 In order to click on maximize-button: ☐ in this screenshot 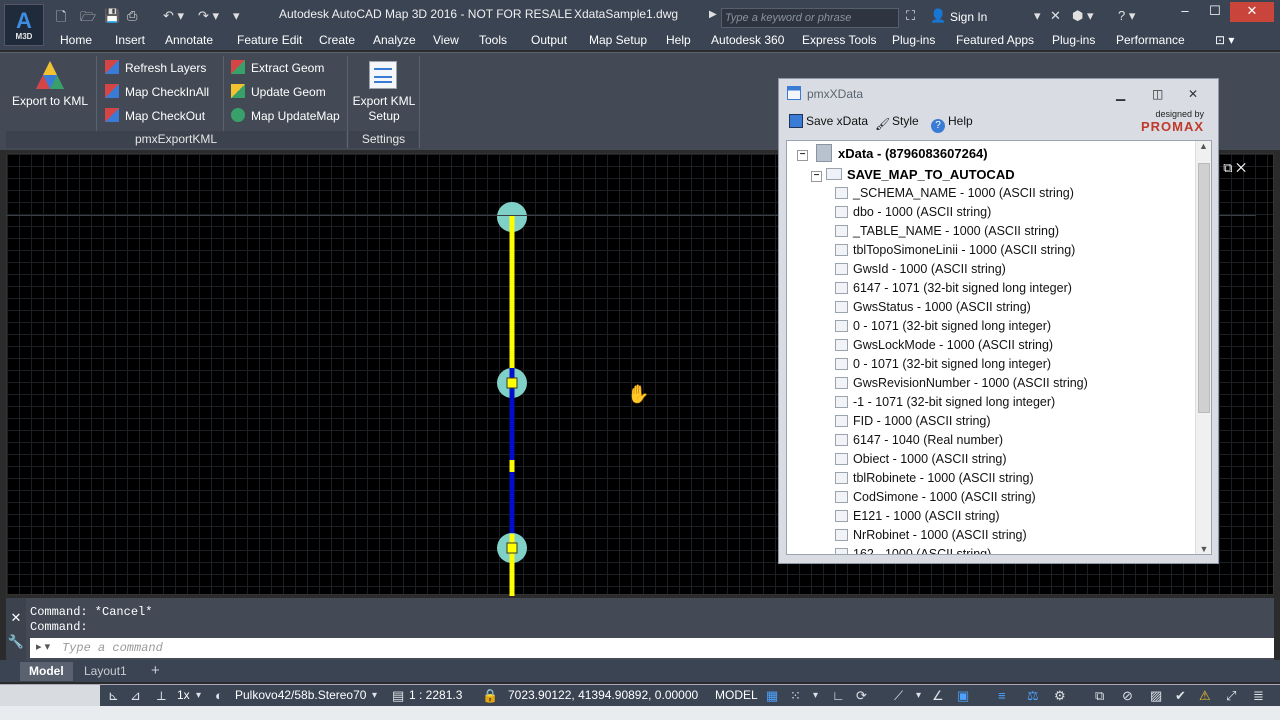, I will do `click(1215, 12)`.